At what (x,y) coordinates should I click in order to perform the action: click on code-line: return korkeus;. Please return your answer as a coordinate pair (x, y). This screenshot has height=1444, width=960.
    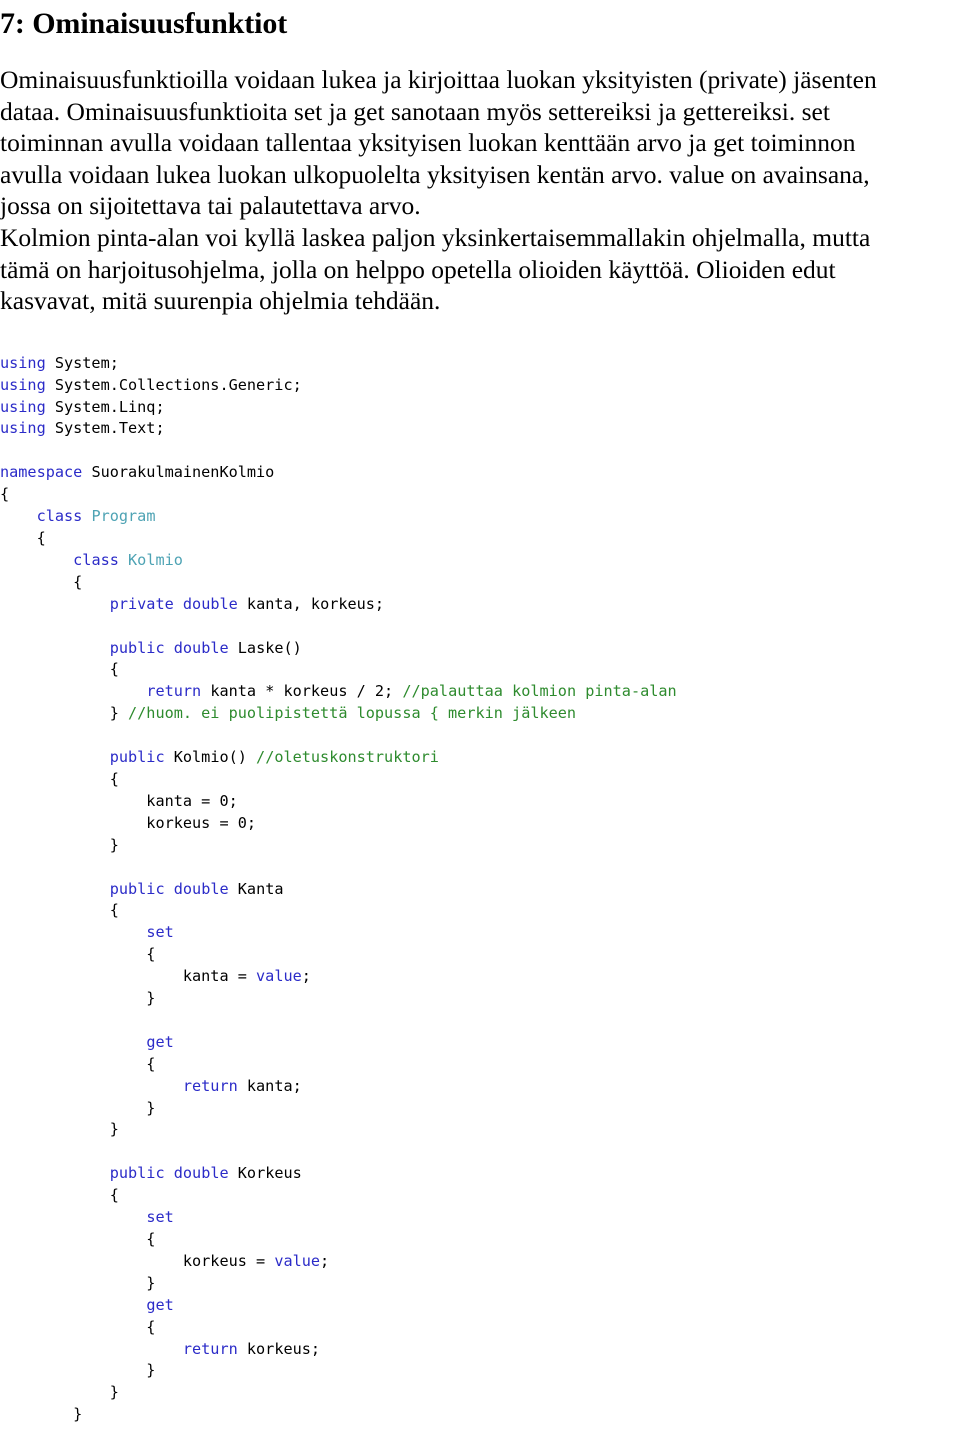
    Looking at the image, I should click on (480, 1350).